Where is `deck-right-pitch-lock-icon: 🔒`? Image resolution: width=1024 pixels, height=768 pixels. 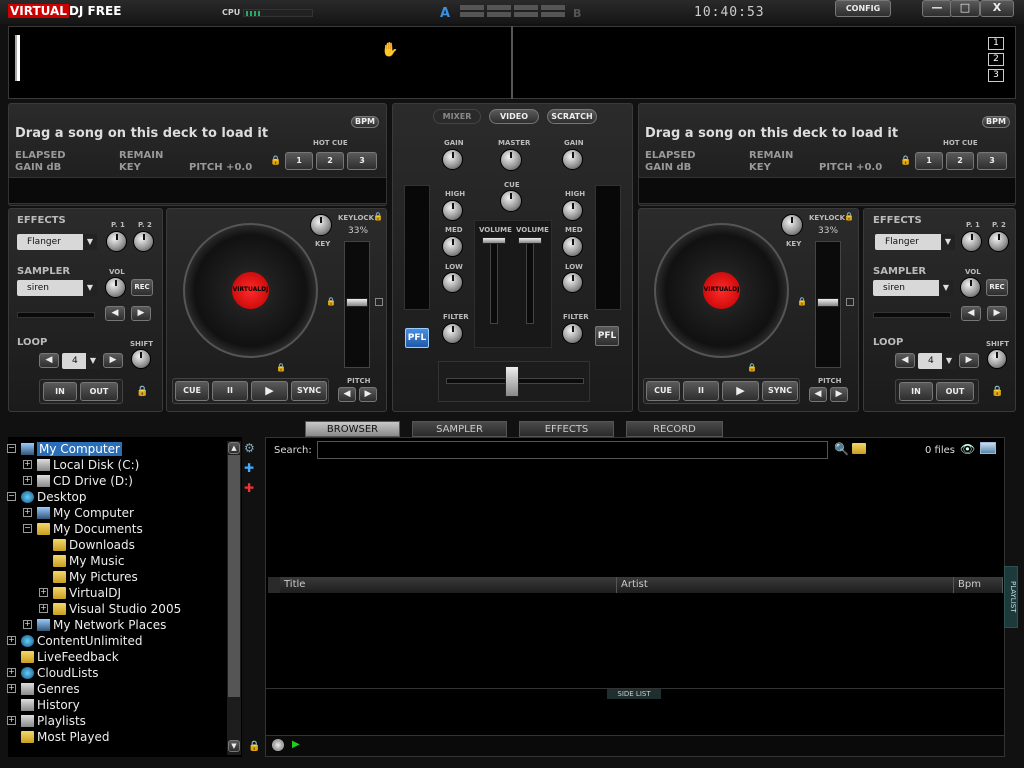
deck-right-pitch-lock-icon: 🔒 is located at coordinates (802, 301).